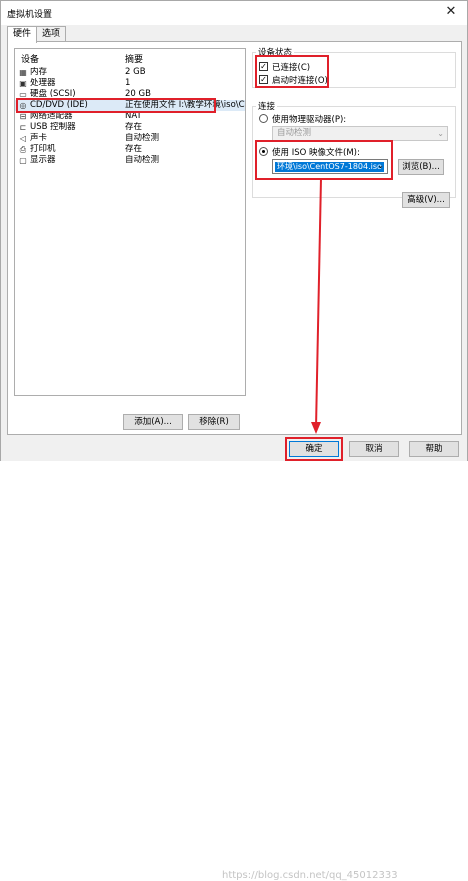  Describe the element at coordinates (30, 14) in the screenshot. I see `window-title: 虚拟机设置` at that location.